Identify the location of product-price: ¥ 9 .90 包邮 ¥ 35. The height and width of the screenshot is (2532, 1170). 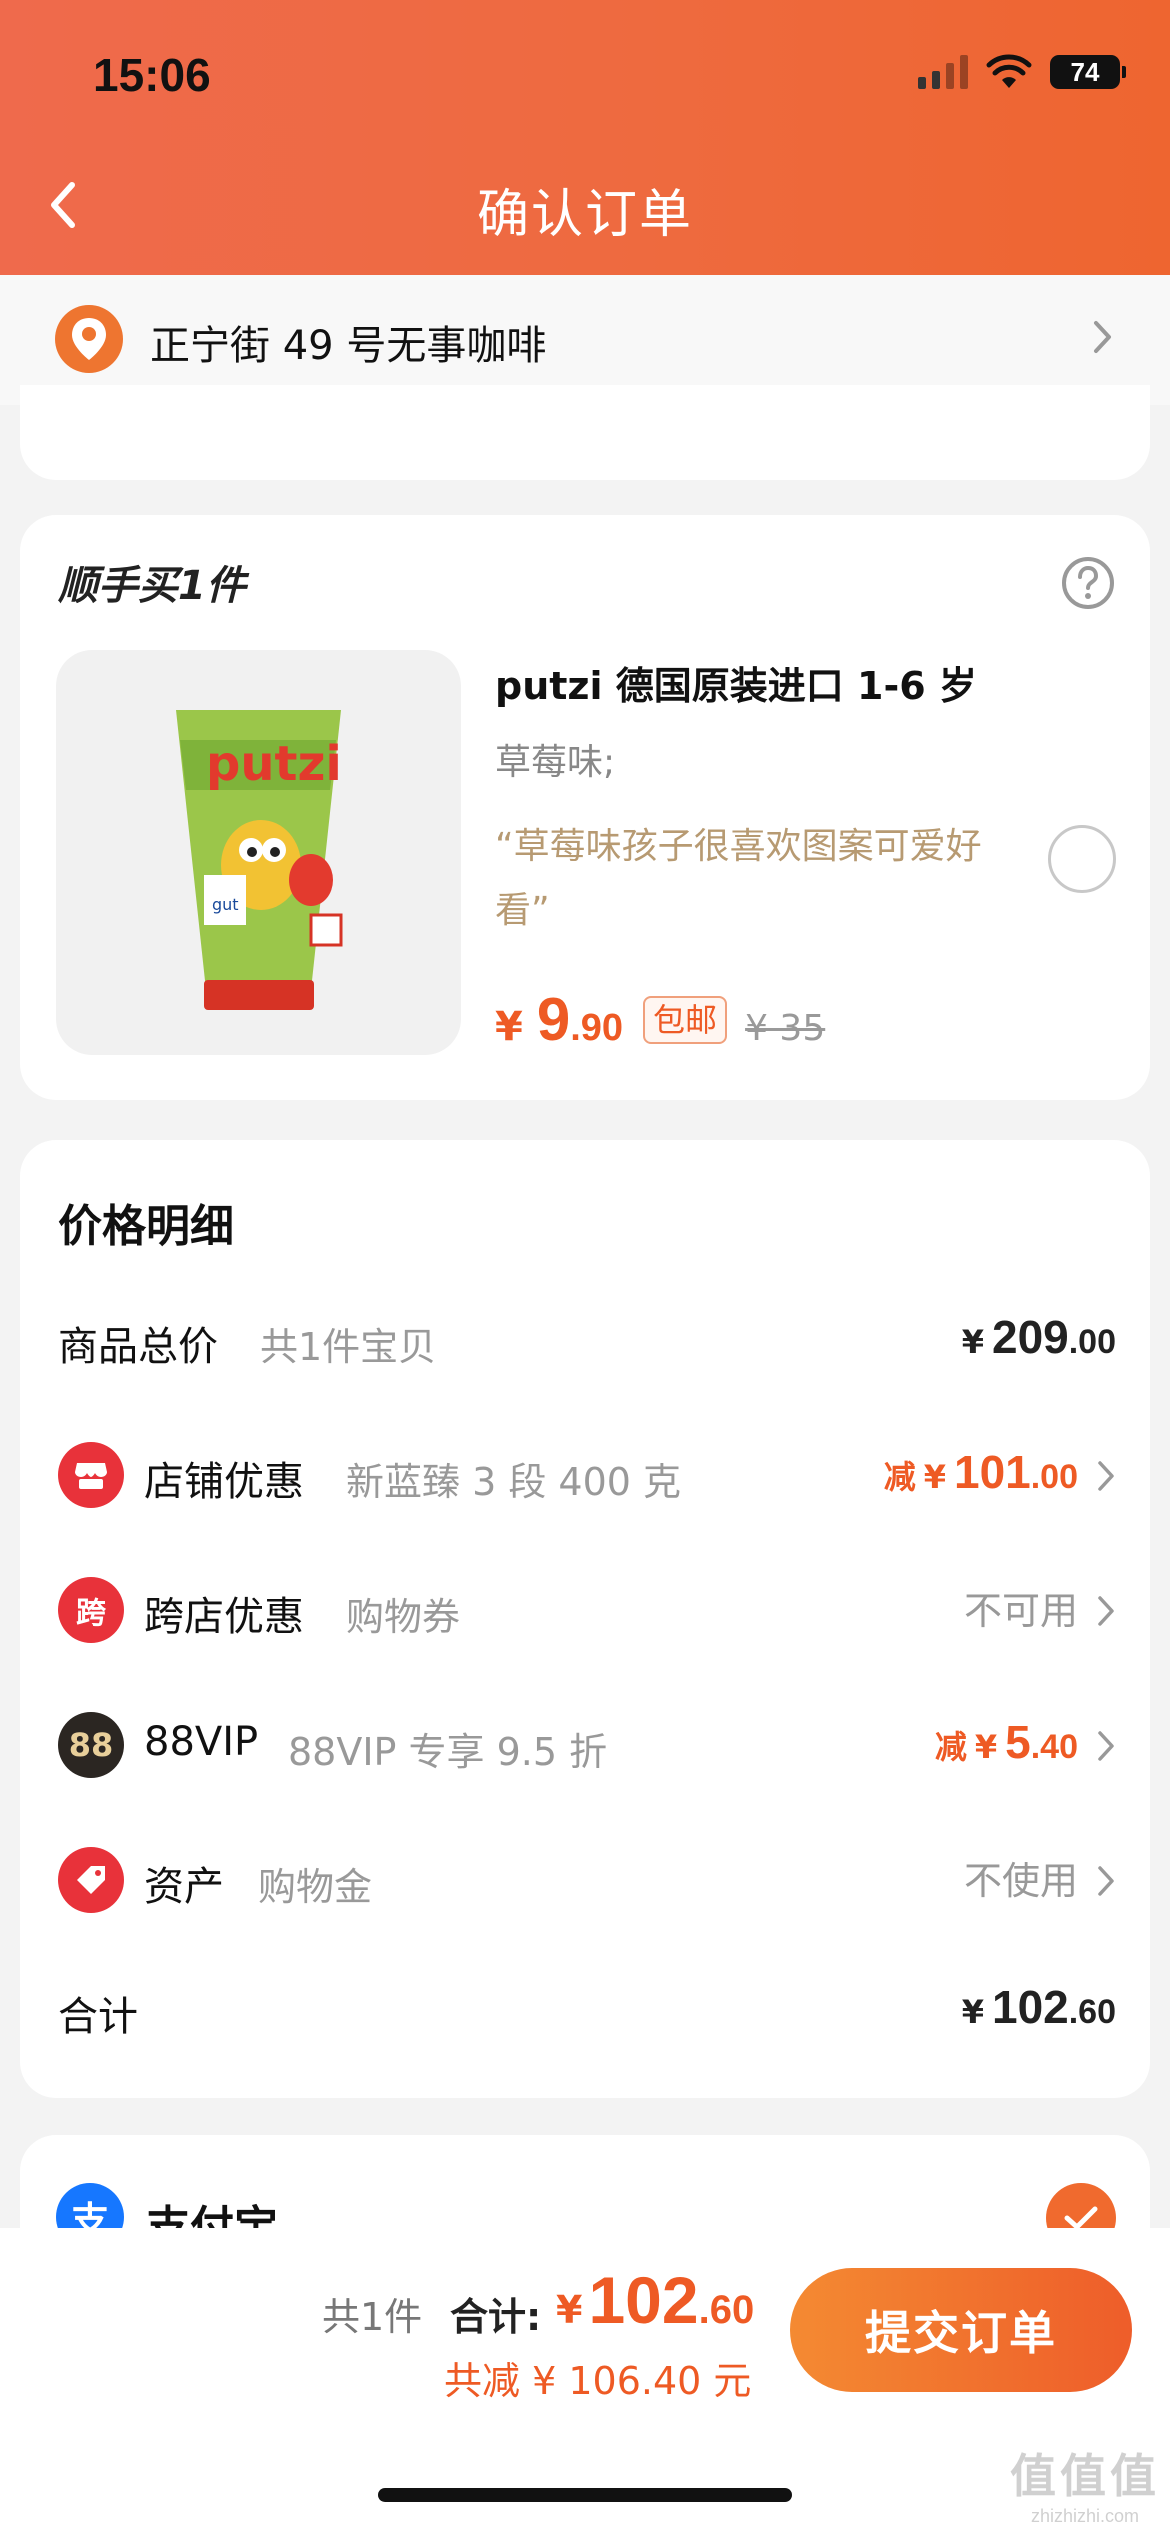
(660, 1020).